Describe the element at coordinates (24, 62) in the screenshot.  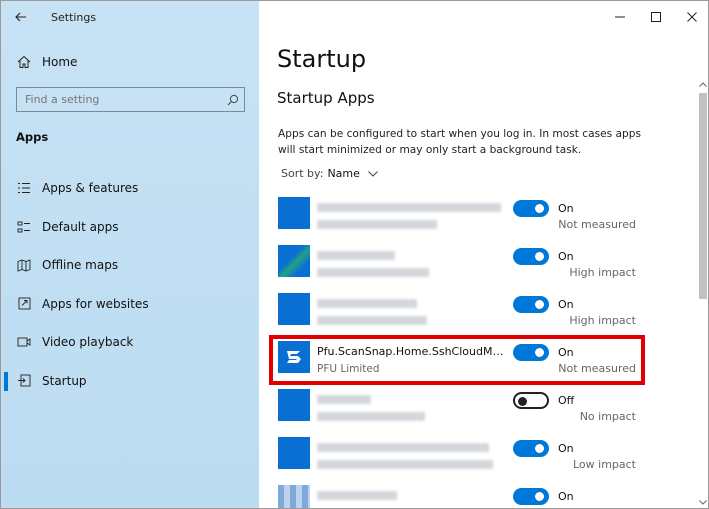
I see `home-icon` at that location.